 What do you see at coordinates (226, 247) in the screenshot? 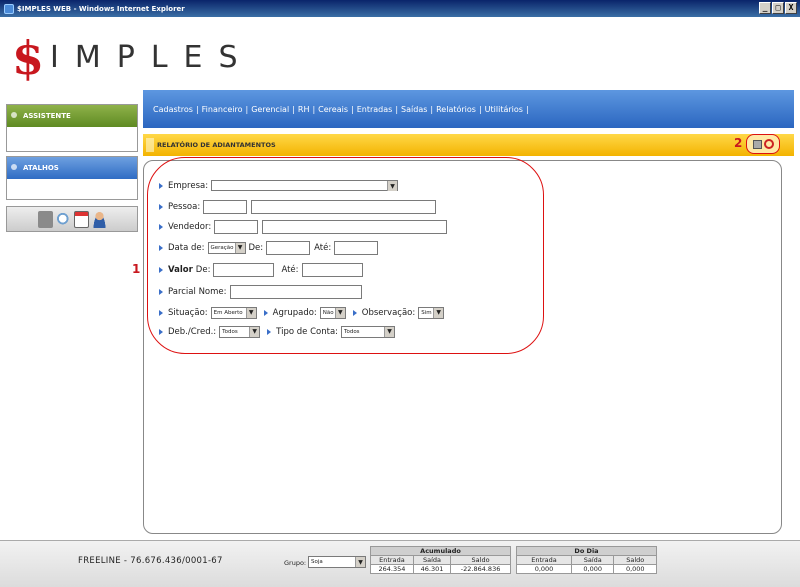
I see `data-type-select: Geração ▼` at bounding box center [226, 247].